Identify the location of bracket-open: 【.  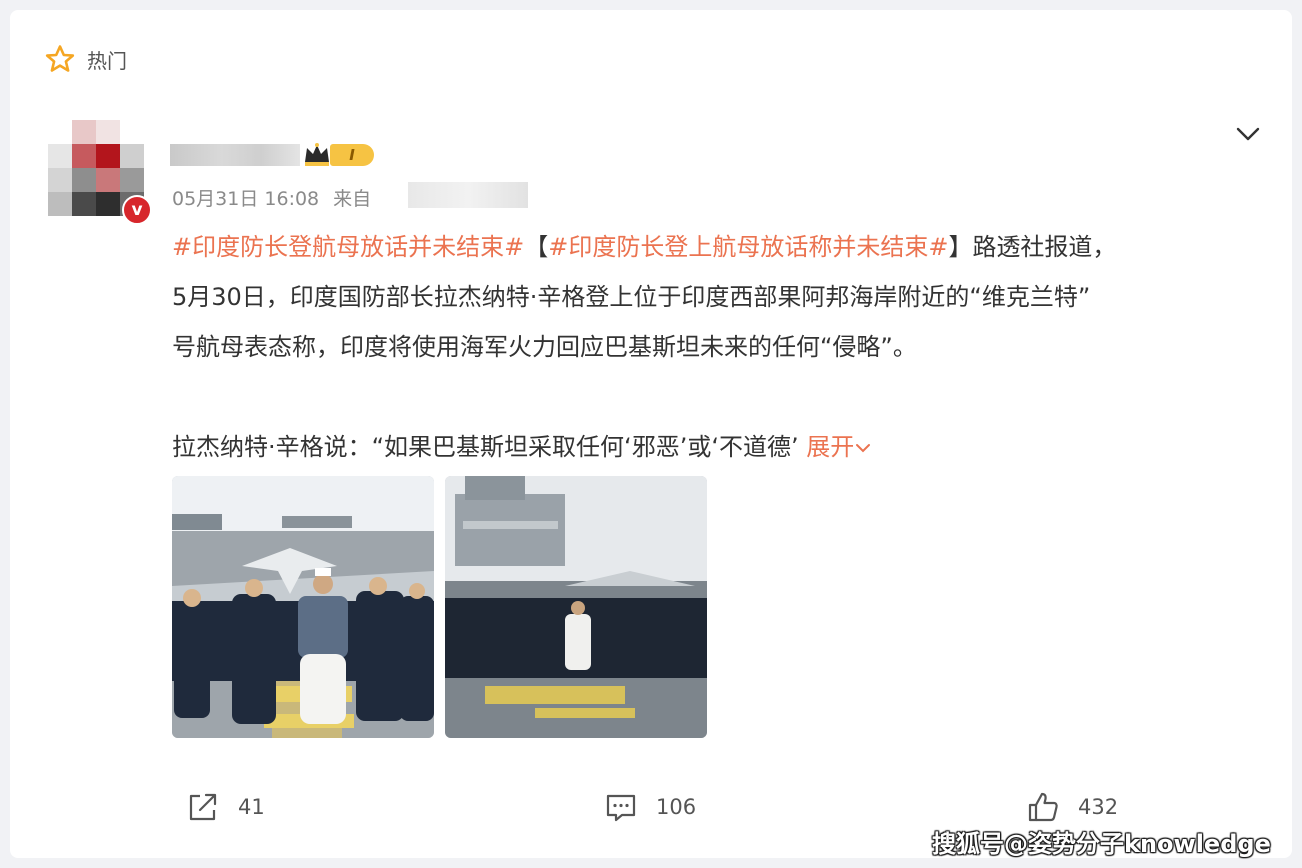
(536, 247).